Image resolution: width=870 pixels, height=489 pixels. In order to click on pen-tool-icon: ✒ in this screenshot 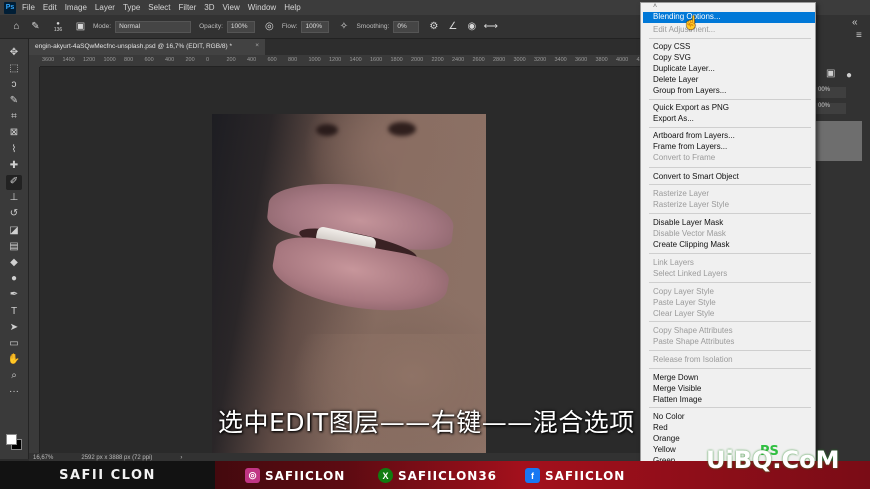, I will do `click(14, 295)`.